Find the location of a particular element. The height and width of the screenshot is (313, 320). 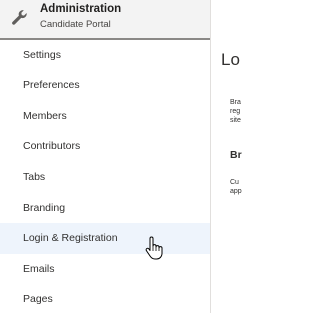

description-line: Bra is located at coordinates (235, 102).